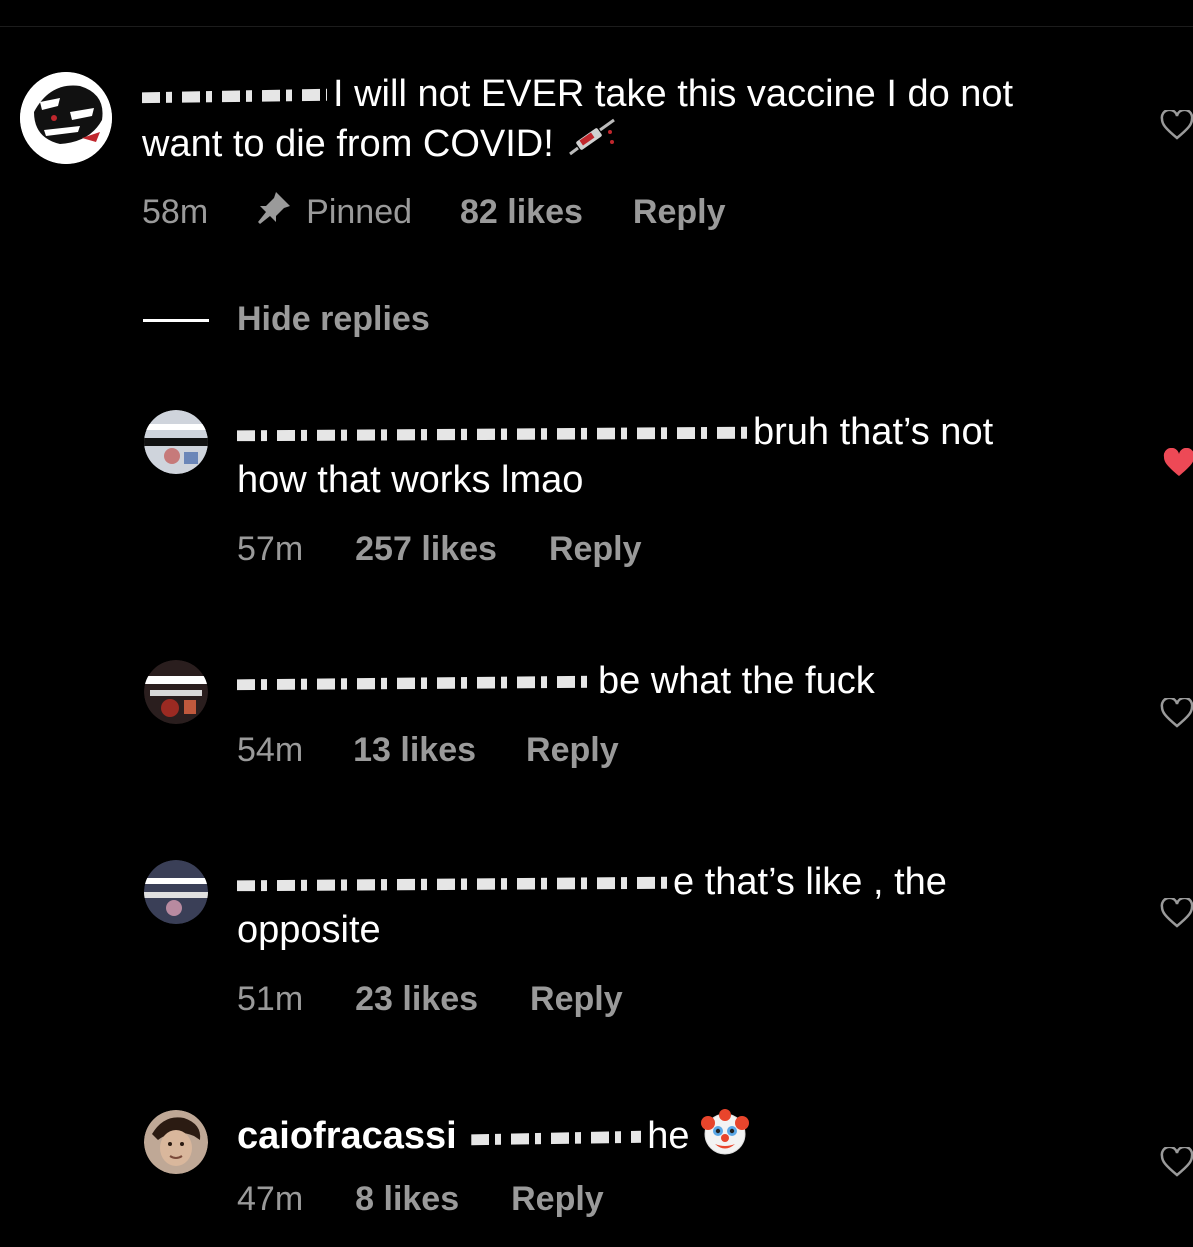 Image resolution: width=1193 pixels, height=1247 pixels. I want to click on reply-meta: 54m 13 likes Reply, so click(428, 750).